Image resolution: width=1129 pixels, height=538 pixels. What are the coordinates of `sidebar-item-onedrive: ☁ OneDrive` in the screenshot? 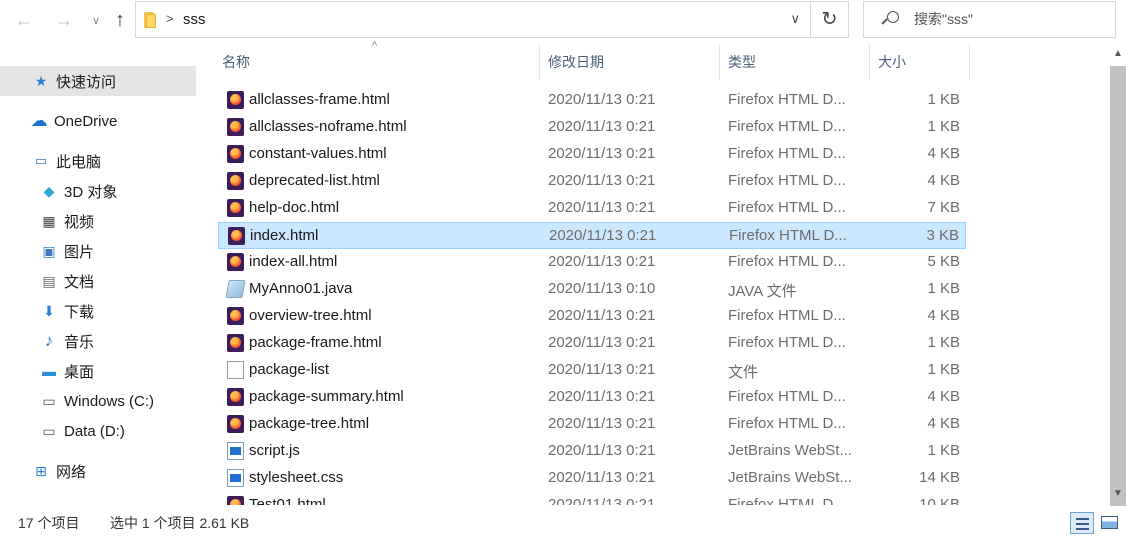 It's located at (98, 121).